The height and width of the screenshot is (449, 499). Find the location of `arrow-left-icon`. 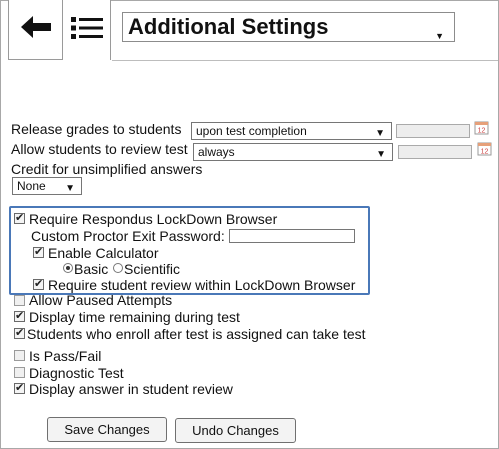

arrow-left-icon is located at coordinates (36, 29).